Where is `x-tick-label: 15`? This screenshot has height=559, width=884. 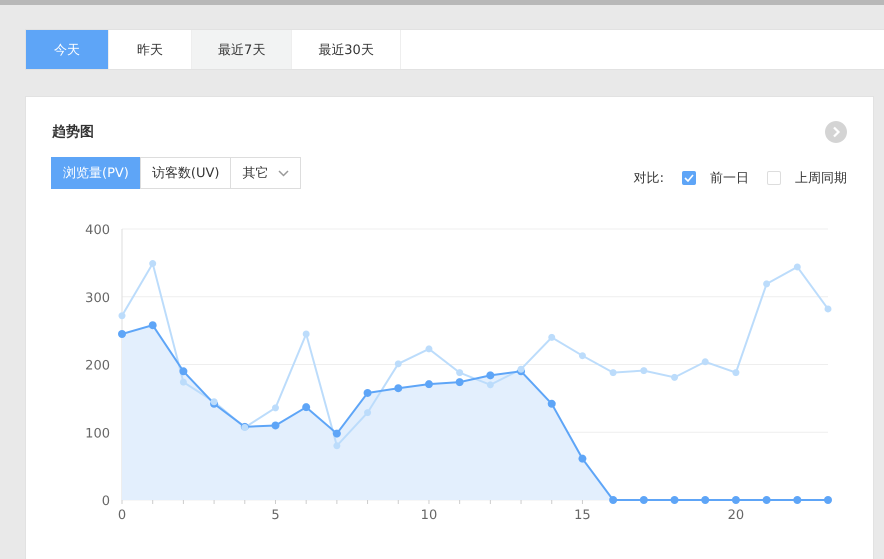 x-tick-label: 15 is located at coordinates (582, 515).